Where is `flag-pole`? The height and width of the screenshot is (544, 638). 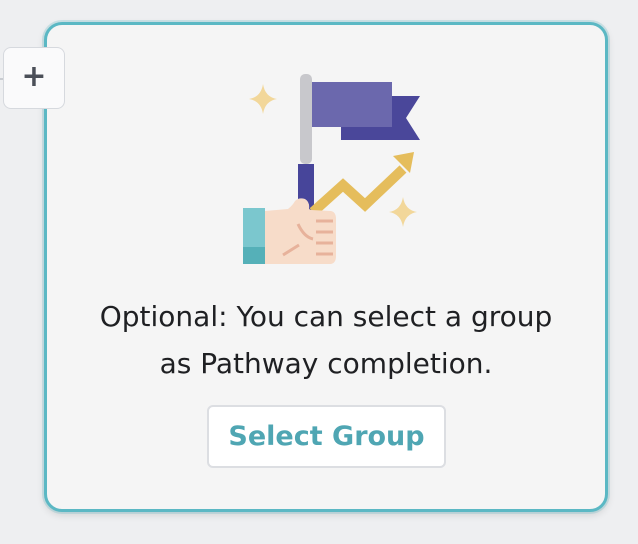
flag-pole is located at coordinates (306, 119).